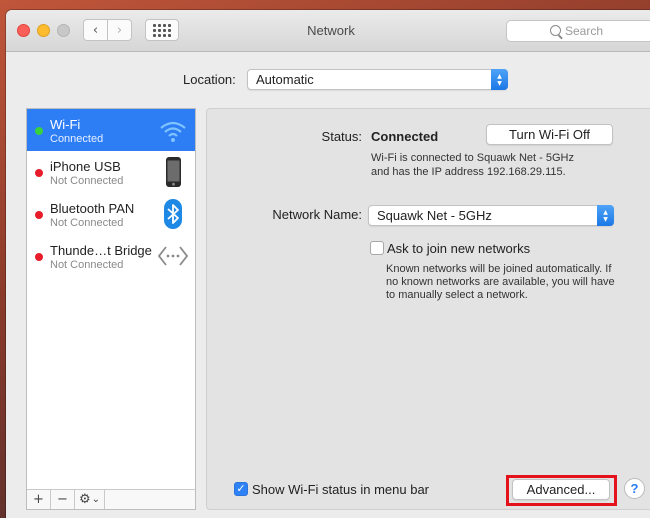 Image resolution: width=650 pixels, height=518 pixels. I want to click on ask-to-join-description-line3: to manually select a network., so click(457, 295).